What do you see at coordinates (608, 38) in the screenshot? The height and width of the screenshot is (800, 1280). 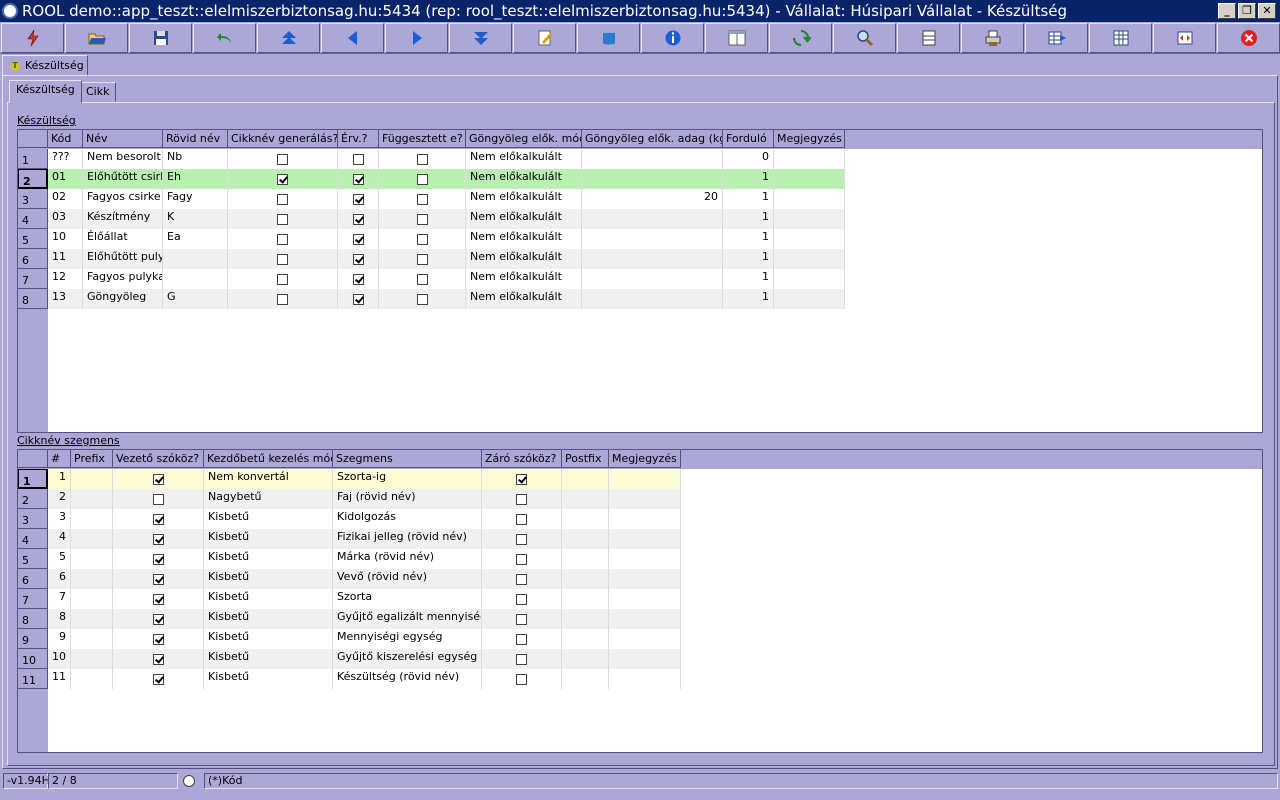 I see `database-button` at bounding box center [608, 38].